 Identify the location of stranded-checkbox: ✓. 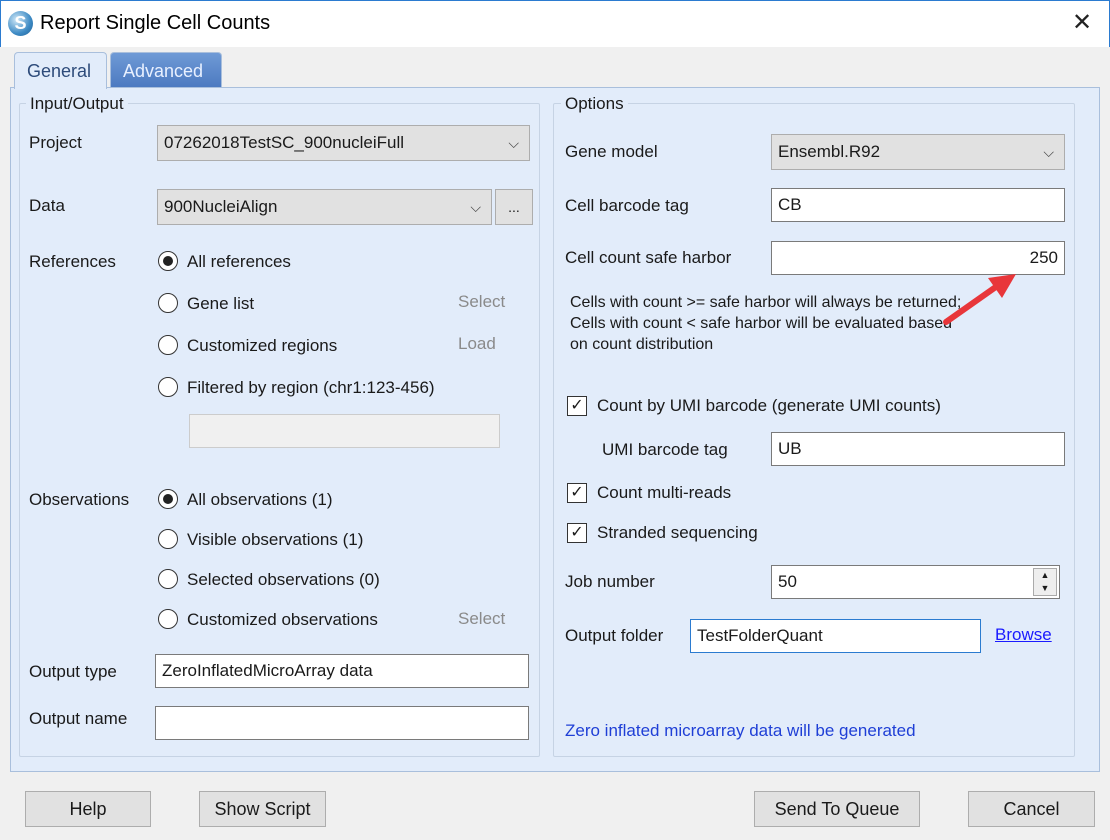
(577, 533).